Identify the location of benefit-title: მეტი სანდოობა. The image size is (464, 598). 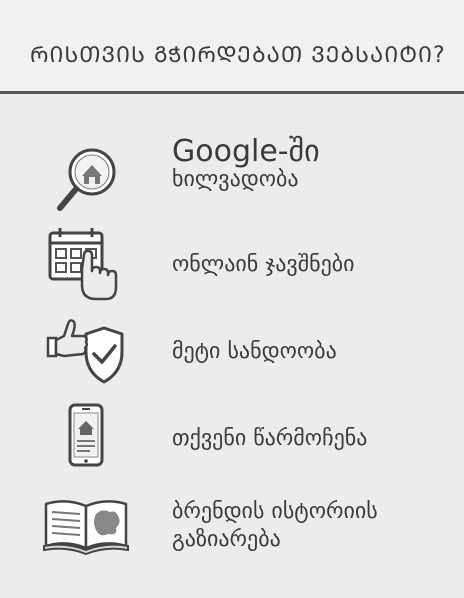
(254, 351).